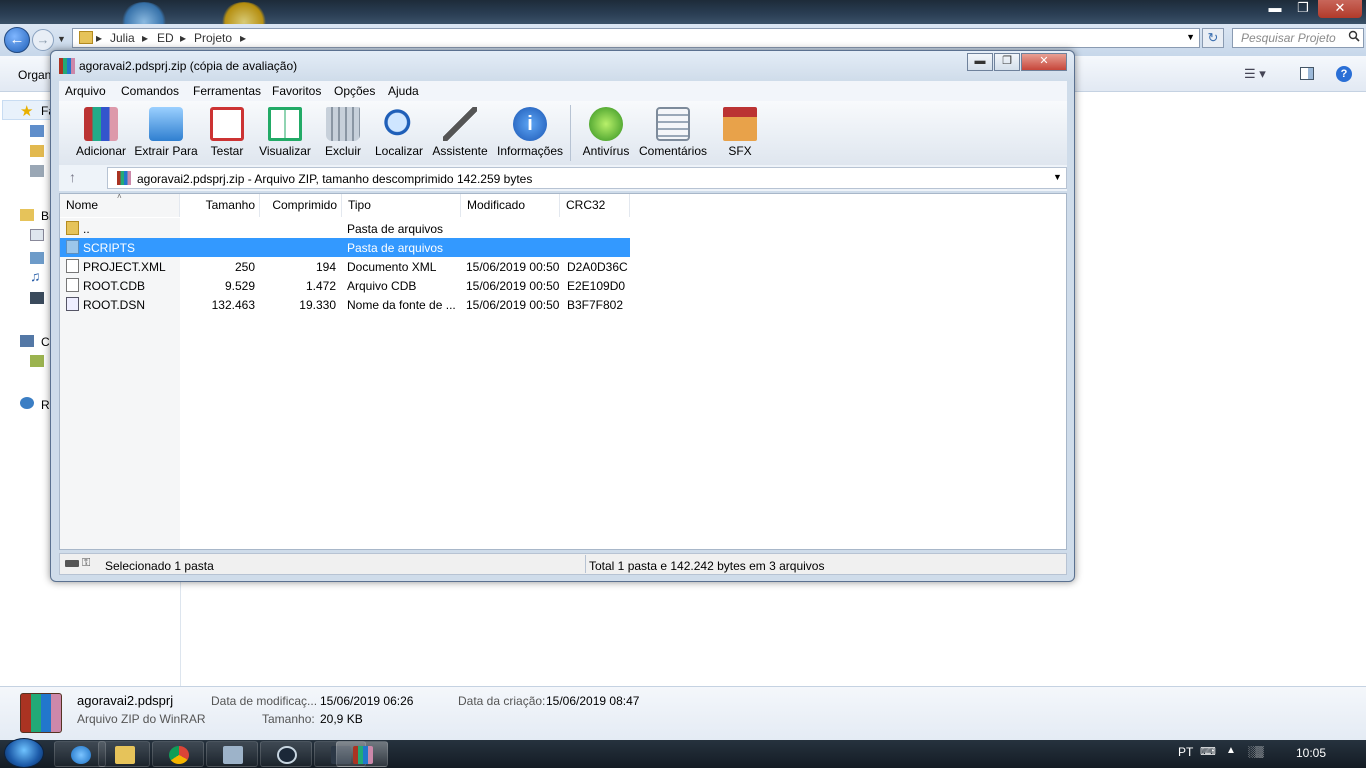  Describe the element at coordinates (530, 151) in the screenshot. I see `tool-label: Informações` at that location.